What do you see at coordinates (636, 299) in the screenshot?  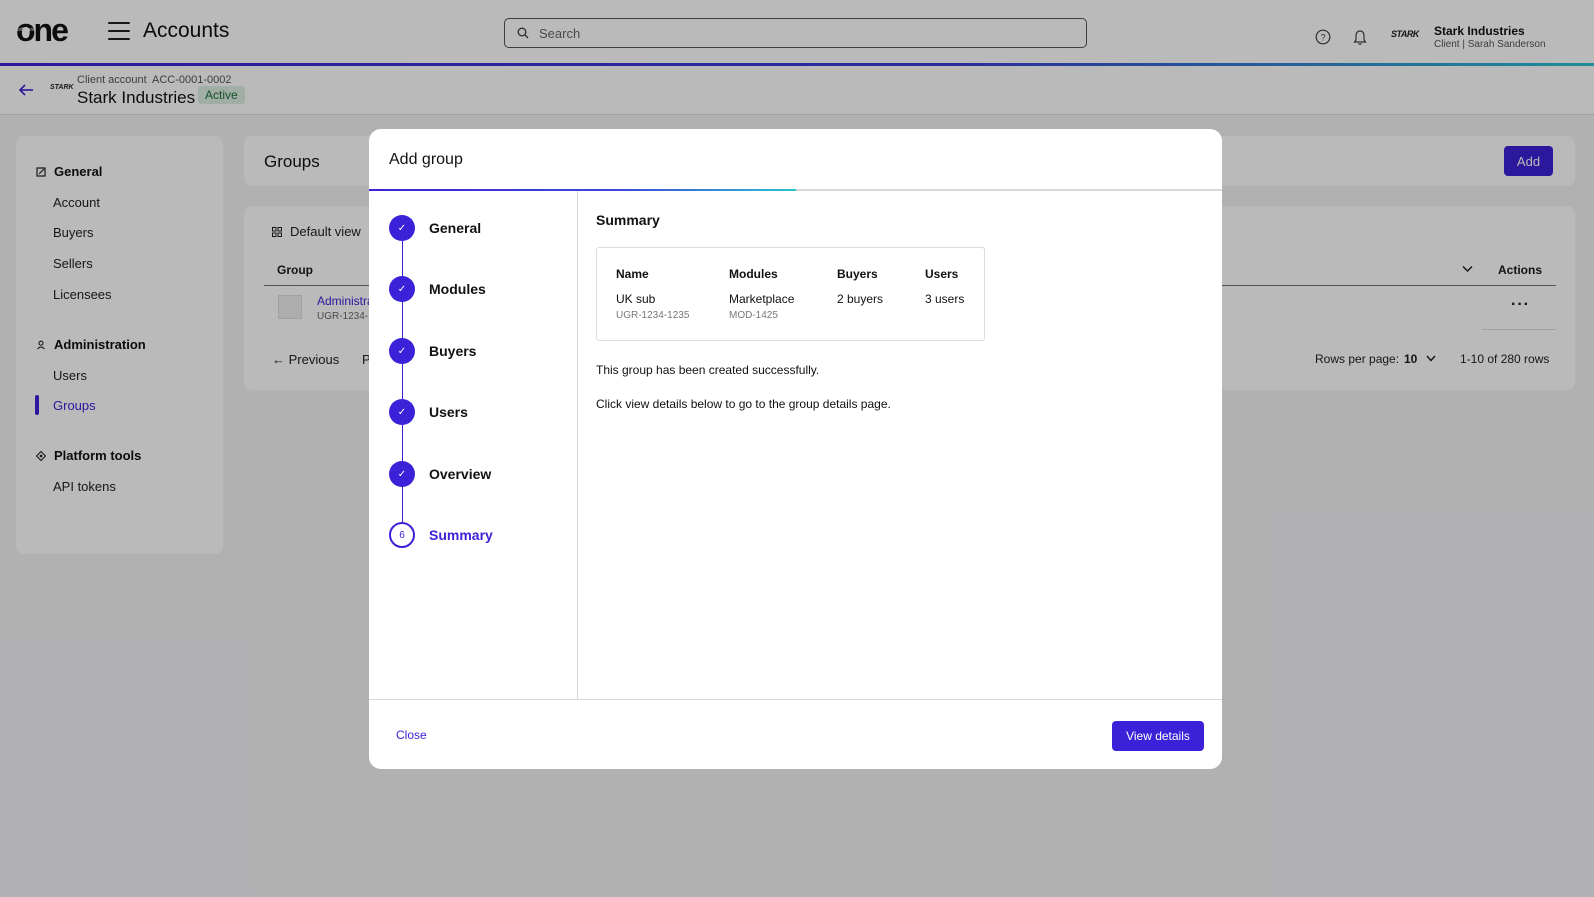 I see `summary-value: UK sub` at bounding box center [636, 299].